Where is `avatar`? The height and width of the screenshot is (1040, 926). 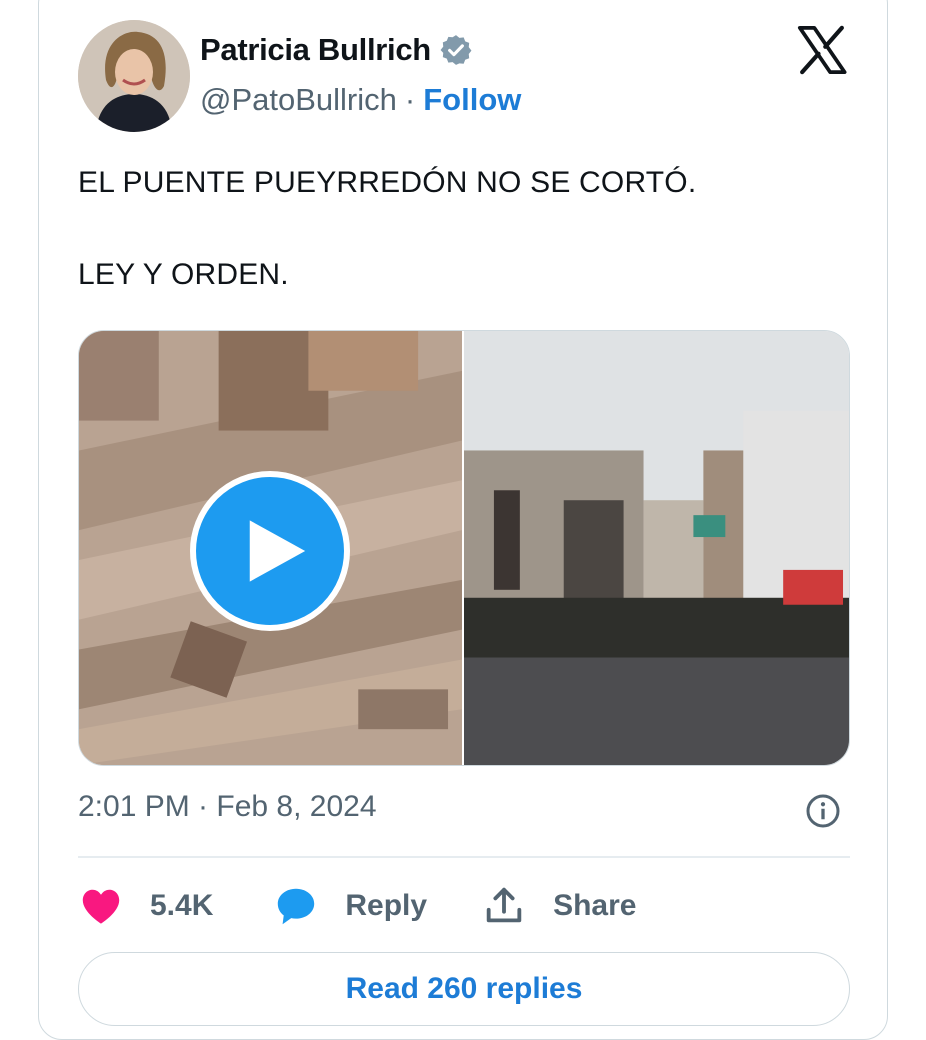 avatar is located at coordinates (134, 76).